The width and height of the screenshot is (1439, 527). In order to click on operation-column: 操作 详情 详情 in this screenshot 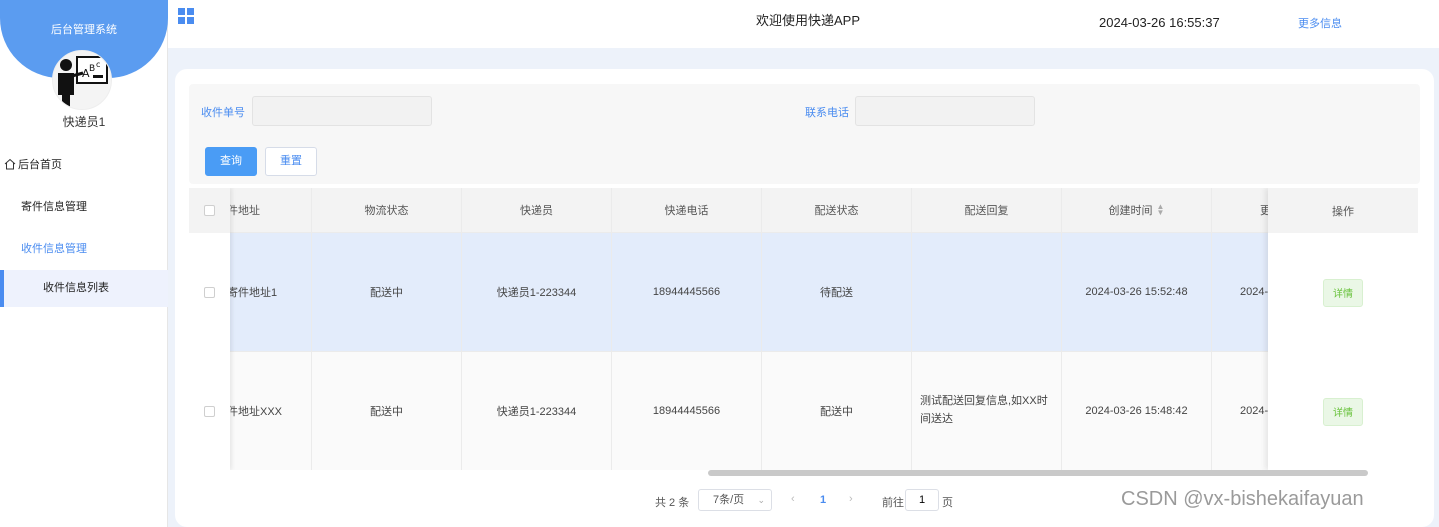, I will do `click(1343, 329)`.